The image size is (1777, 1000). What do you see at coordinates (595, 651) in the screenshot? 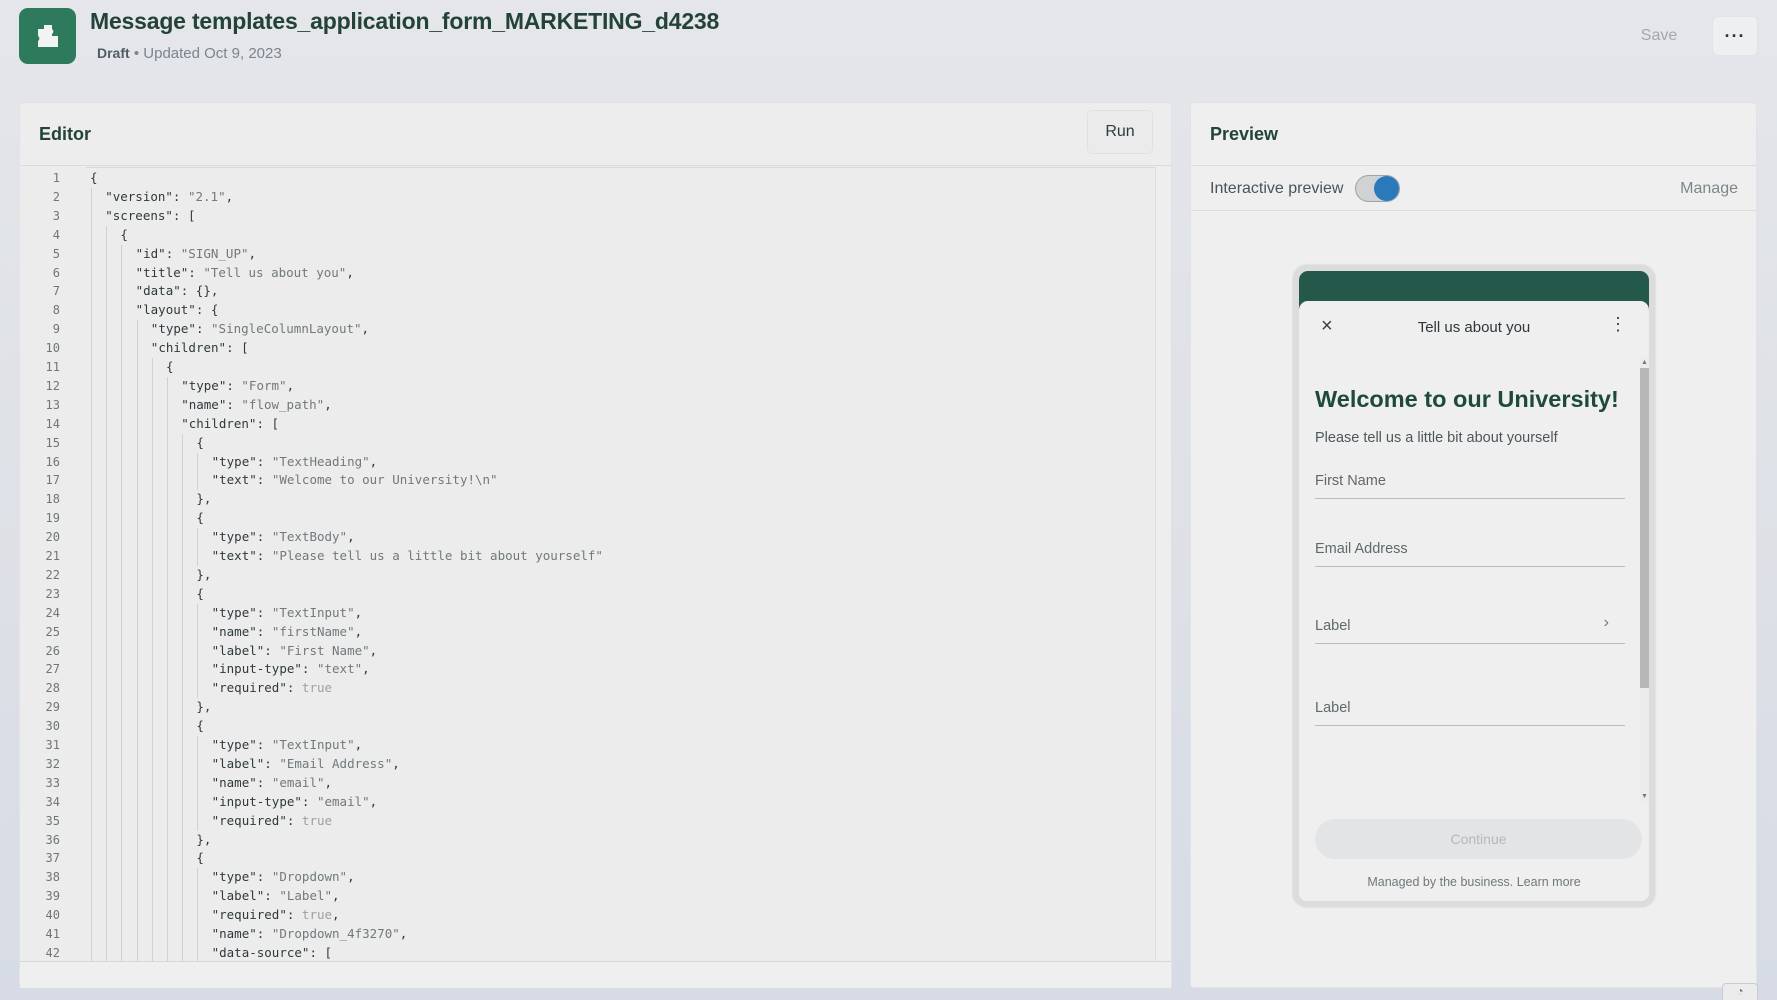
I see `code-line: 26 "label": "First Name",` at bounding box center [595, 651].